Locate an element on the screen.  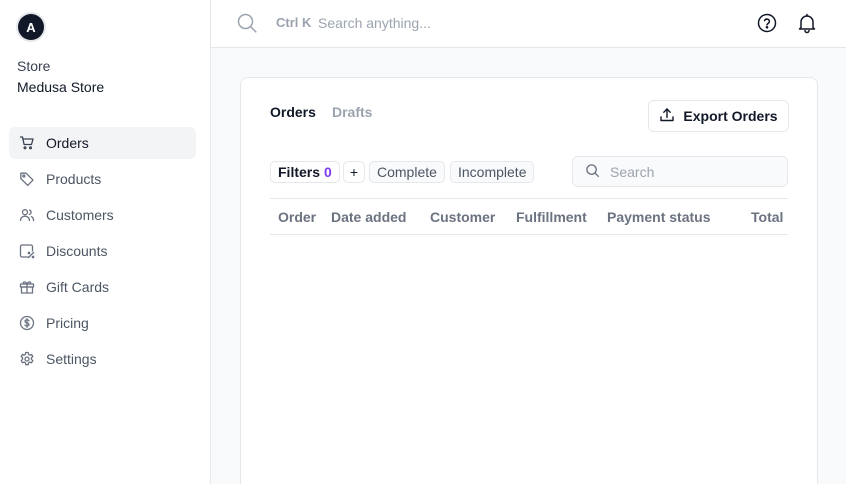
sidebar-item-label: Customers is located at coordinates (80, 215).